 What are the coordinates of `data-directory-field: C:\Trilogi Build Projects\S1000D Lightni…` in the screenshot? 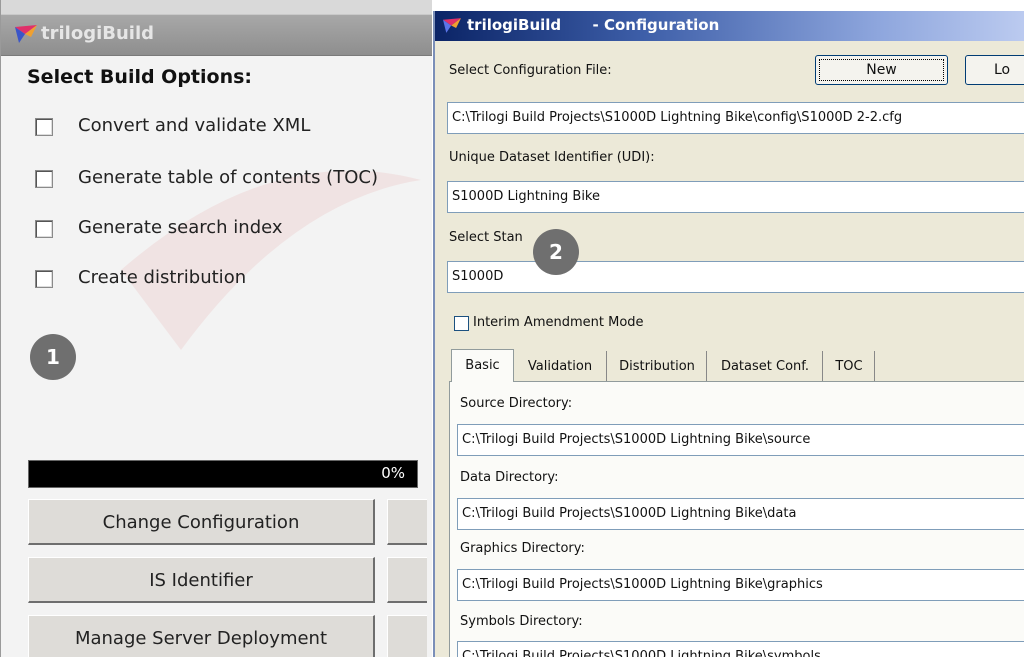 It's located at (740, 514).